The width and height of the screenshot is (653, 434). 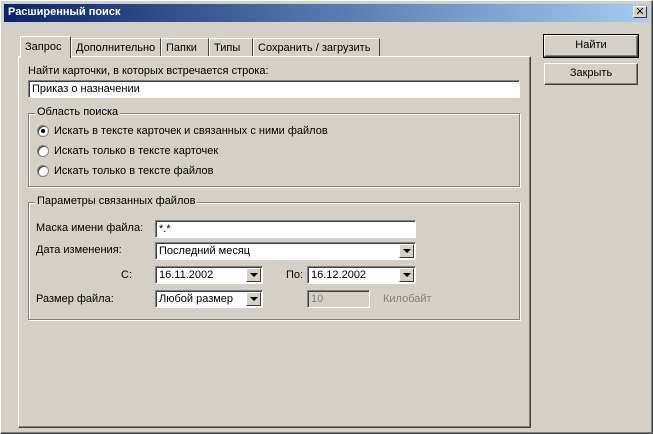 What do you see at coordinates (285, 229) in the screenshot?
I see `mask-input: *.*` at bounding box center [285, 229].